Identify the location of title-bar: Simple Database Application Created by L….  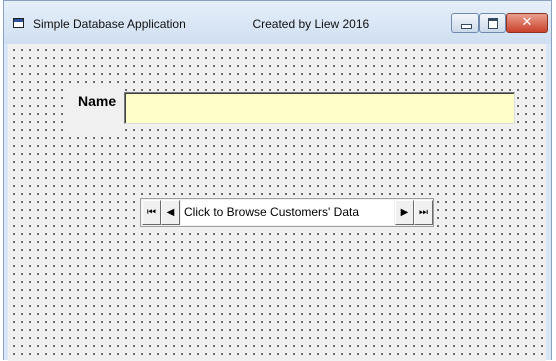
(277, 22).